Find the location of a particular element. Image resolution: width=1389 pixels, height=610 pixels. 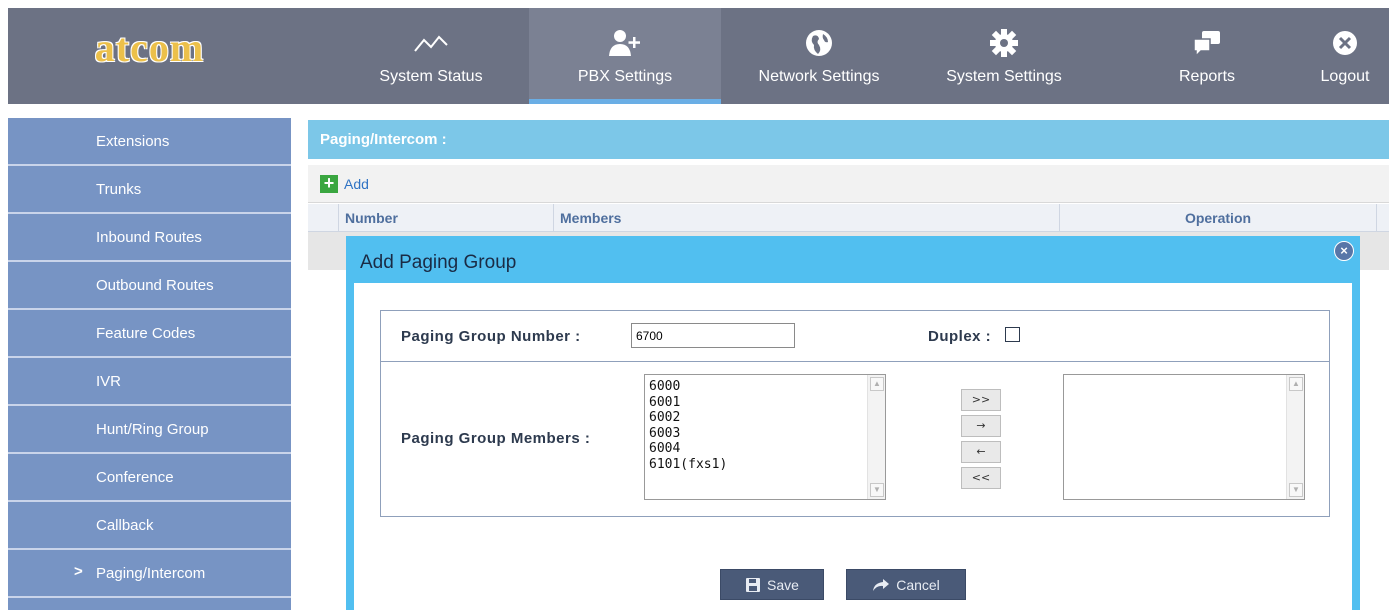

sidebar-item-label: Paging/Intercom is located at coordinates (151, 573).